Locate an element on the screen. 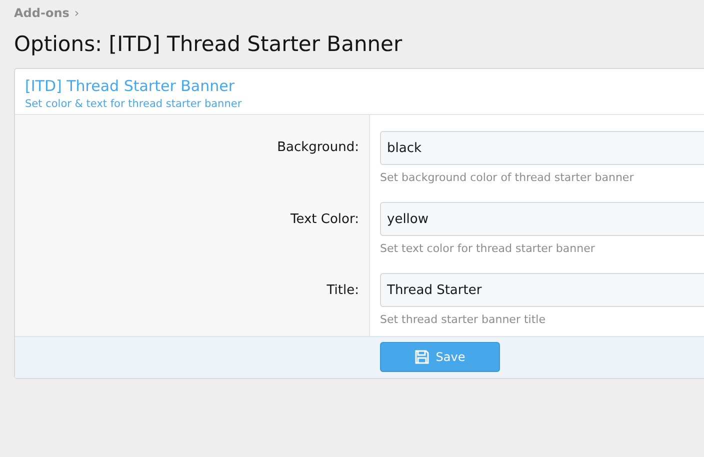  option-hint: Set text color for thread starter banner is located at coordinates (488, 248).